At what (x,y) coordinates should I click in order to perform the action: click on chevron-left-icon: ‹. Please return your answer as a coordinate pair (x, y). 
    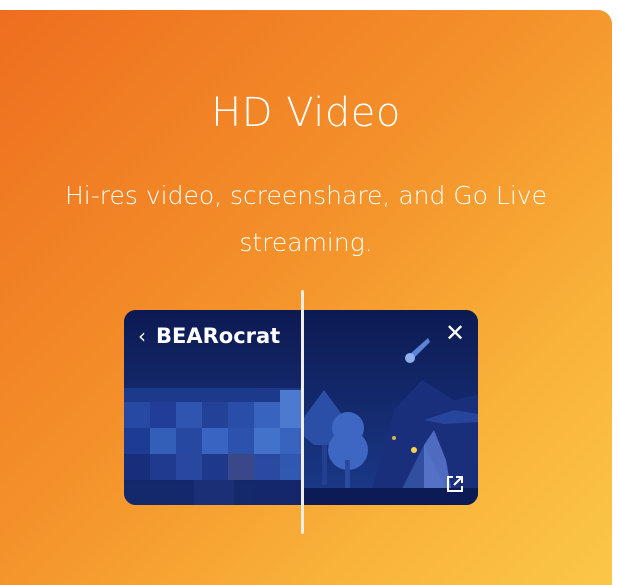
    Looking at the image, I should click on (142, 336).